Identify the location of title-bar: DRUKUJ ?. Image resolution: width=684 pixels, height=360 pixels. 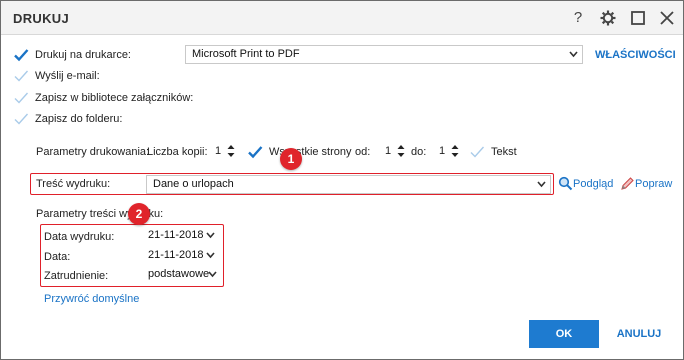
(342, 18).